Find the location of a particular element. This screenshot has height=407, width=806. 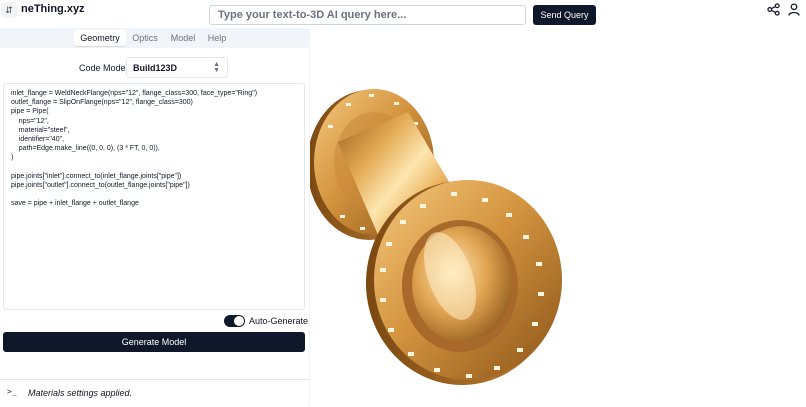

code-line: pipe = Pipe( is located at coordinates (30, 112).